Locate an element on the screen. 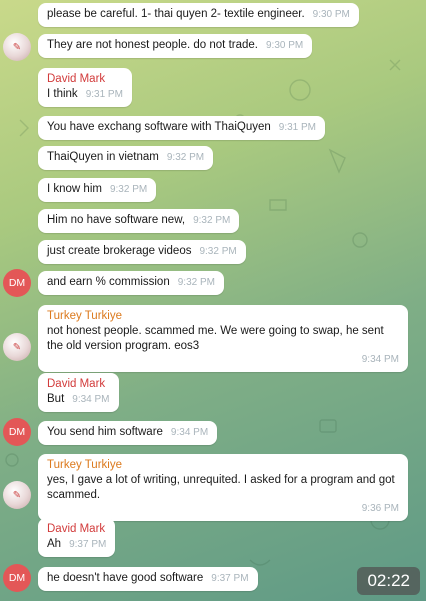 The height and width of the screenshot is (601, 426). message-text: he doesn't have good software is located at coordinates (125, 578).